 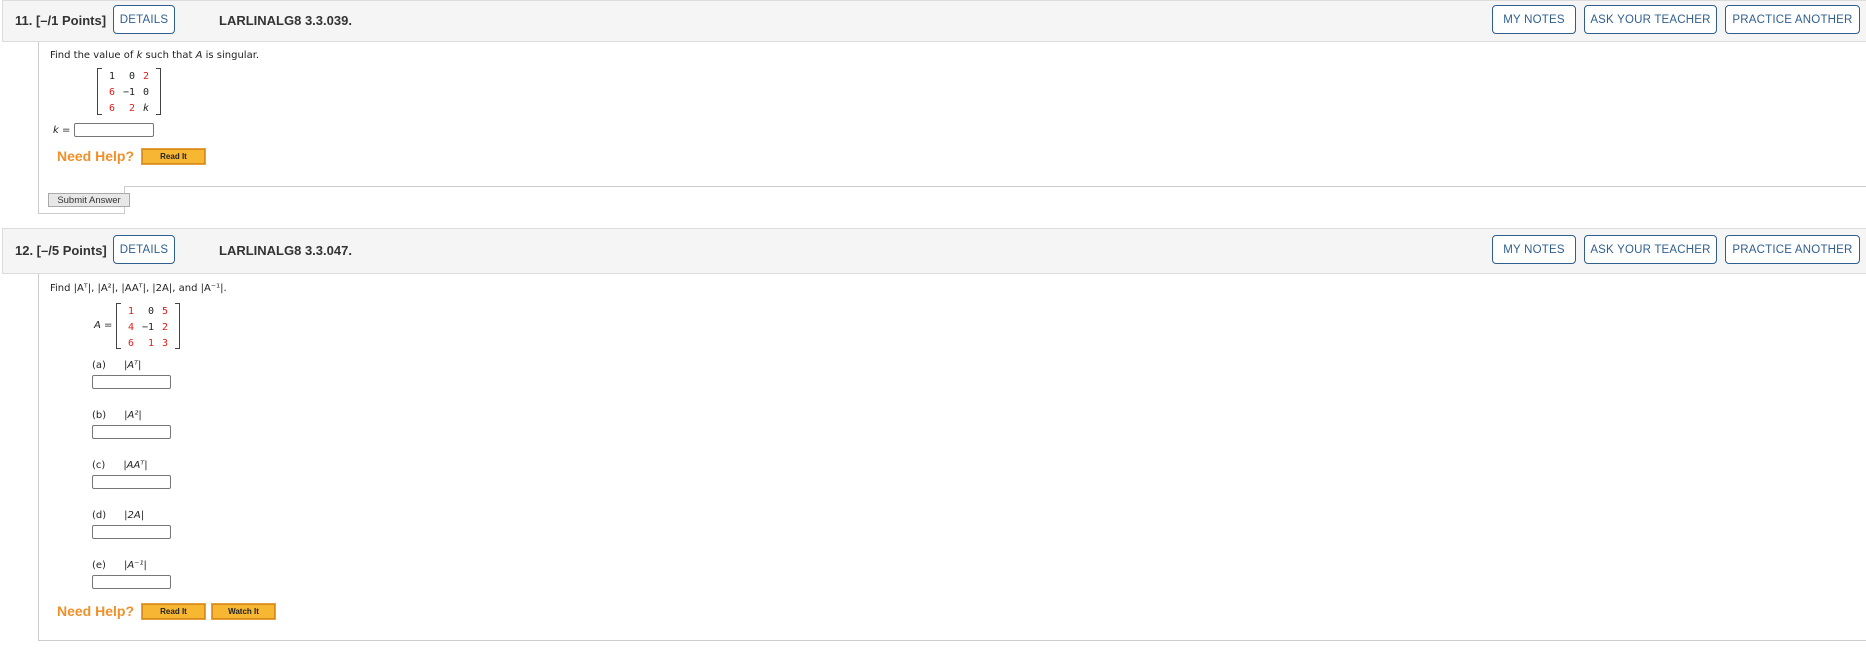 I want to click on answer-label: k =, so click(x=62, y=130).